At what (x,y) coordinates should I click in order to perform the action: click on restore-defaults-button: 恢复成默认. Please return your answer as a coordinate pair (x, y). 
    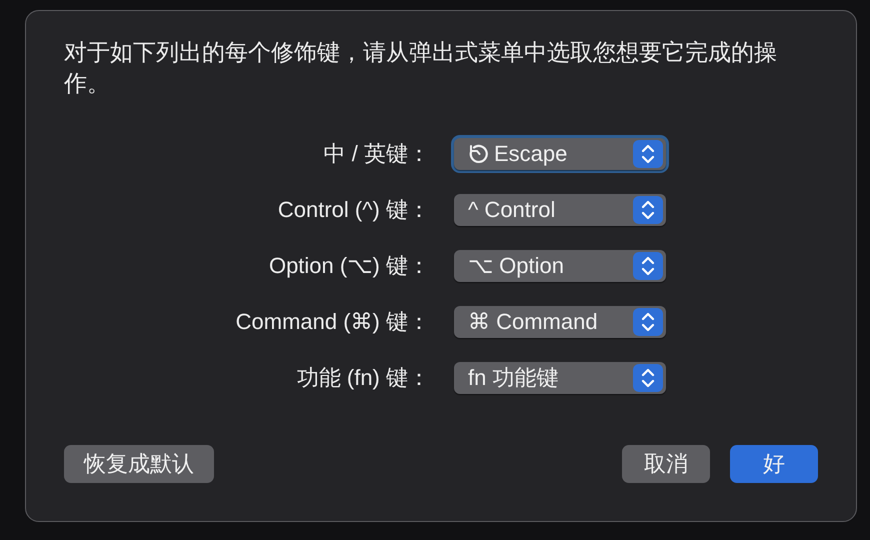
    Looking at the image, I should click on (139, 464).